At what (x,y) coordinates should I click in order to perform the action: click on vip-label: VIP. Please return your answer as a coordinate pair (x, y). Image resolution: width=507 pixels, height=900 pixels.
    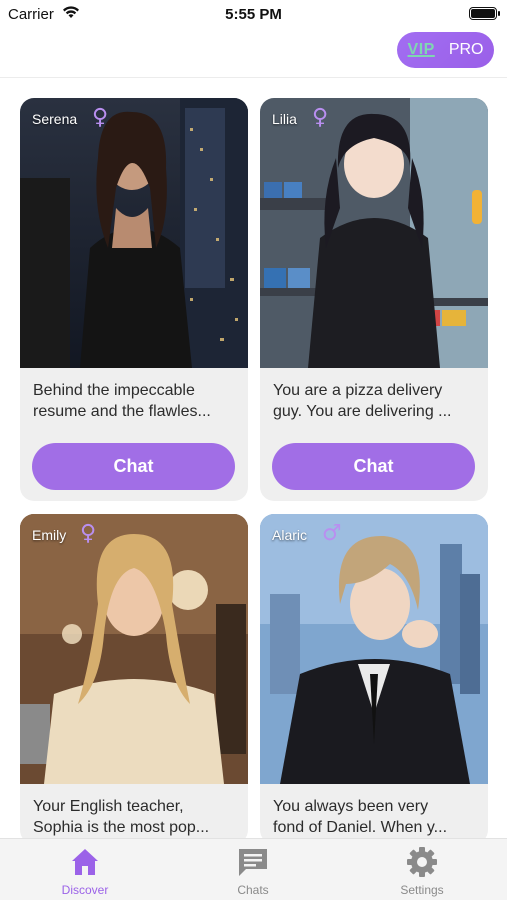
    Looking at the image, I should click on (421, 49).